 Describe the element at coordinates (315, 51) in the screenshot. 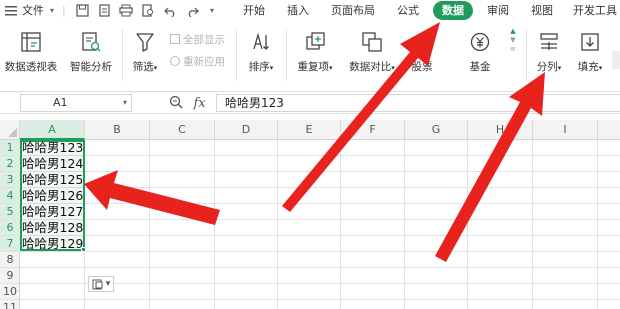

I see `duplicates-button: 重复项▾` at that location.